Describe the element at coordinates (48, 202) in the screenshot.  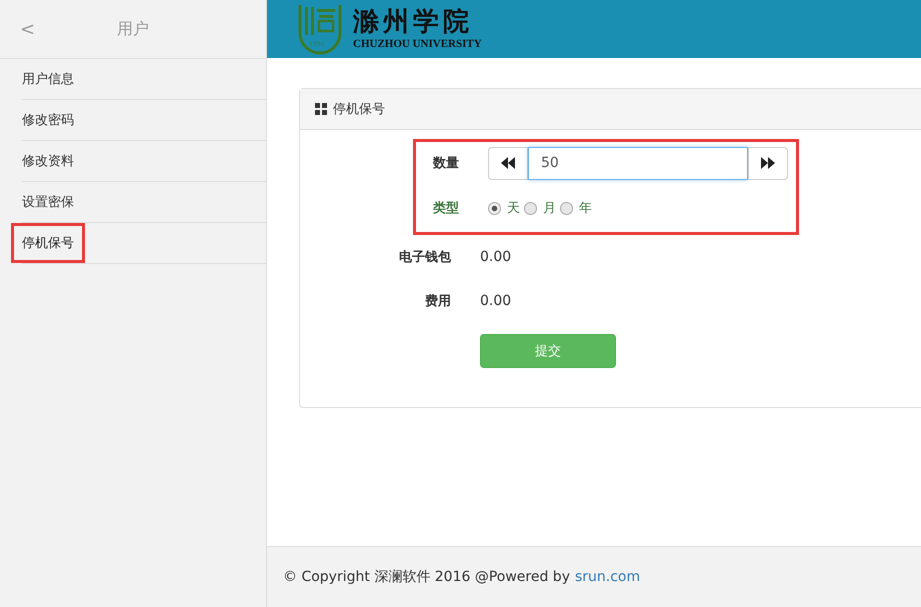
I see `sidebar-item: 设置密保` at that location.